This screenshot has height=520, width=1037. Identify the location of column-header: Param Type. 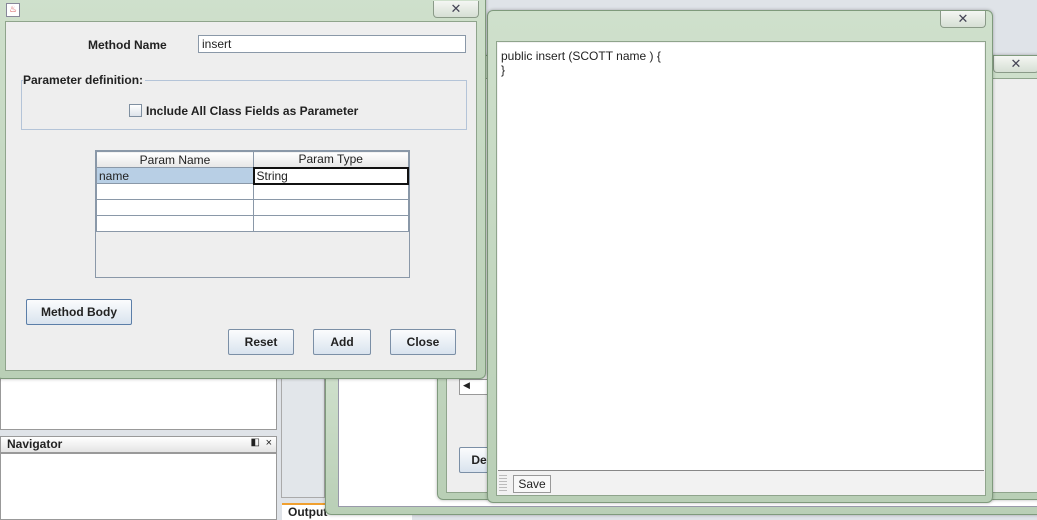
(331, 159).